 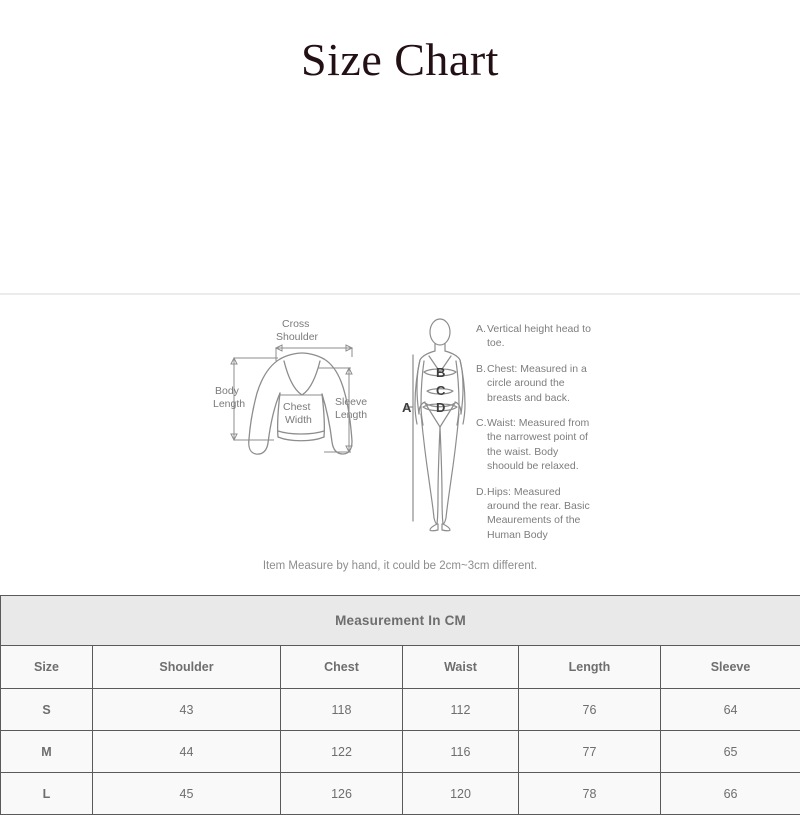 What do you see at coordinates (47, 794) in the screenshot?
I see `cell-size: L` at bounding box center [47, 794].